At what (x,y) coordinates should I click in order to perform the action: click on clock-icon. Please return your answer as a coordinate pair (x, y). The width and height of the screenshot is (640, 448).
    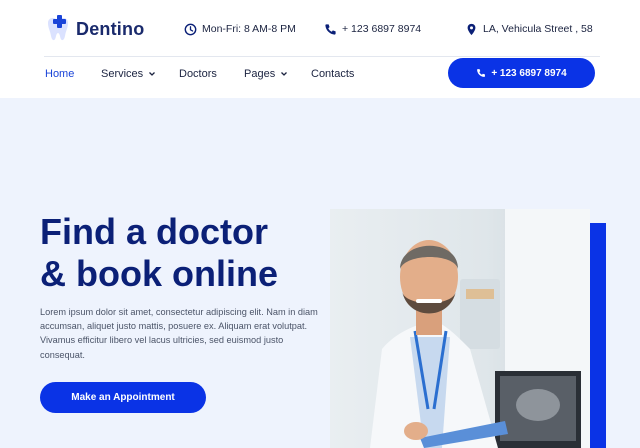
    Looking at the image, I should click on (190, 29).